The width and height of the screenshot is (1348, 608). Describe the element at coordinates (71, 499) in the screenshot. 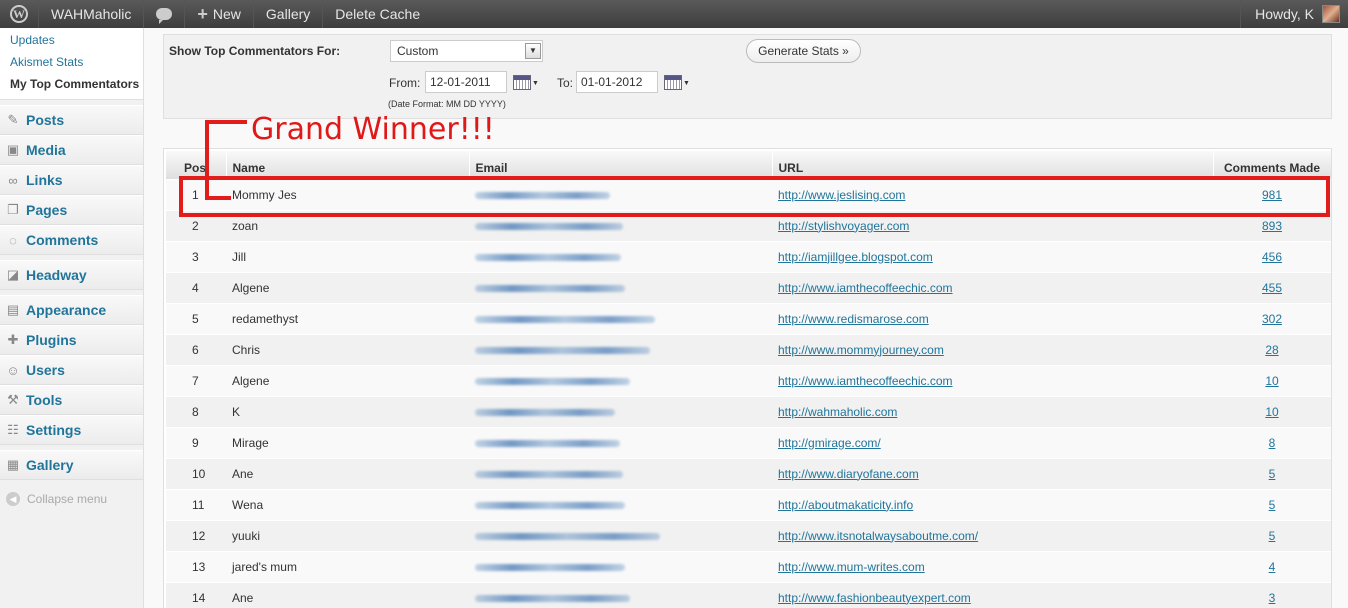

I see `collapse-menu-button: ◀ Collapse menu` at that location.